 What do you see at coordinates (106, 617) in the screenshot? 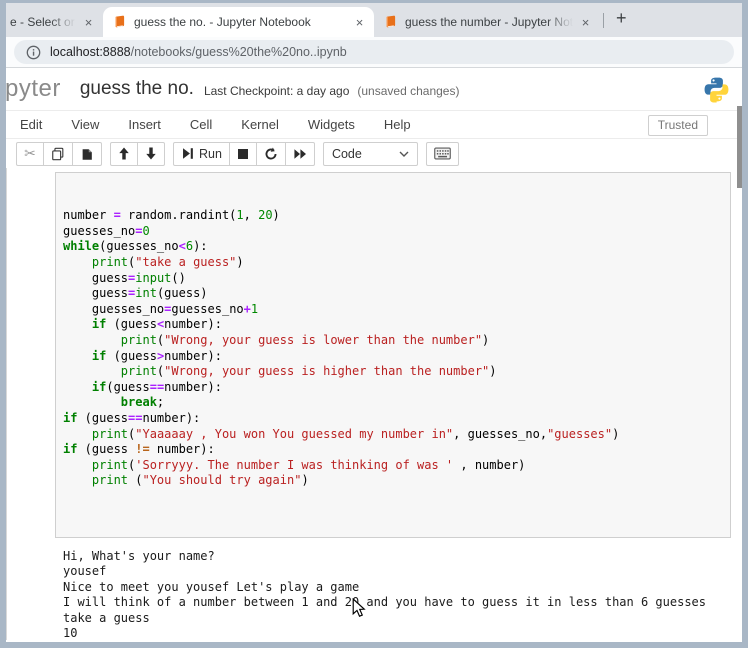
I see `output-line: take a guess` at bounding box center [106, 617].